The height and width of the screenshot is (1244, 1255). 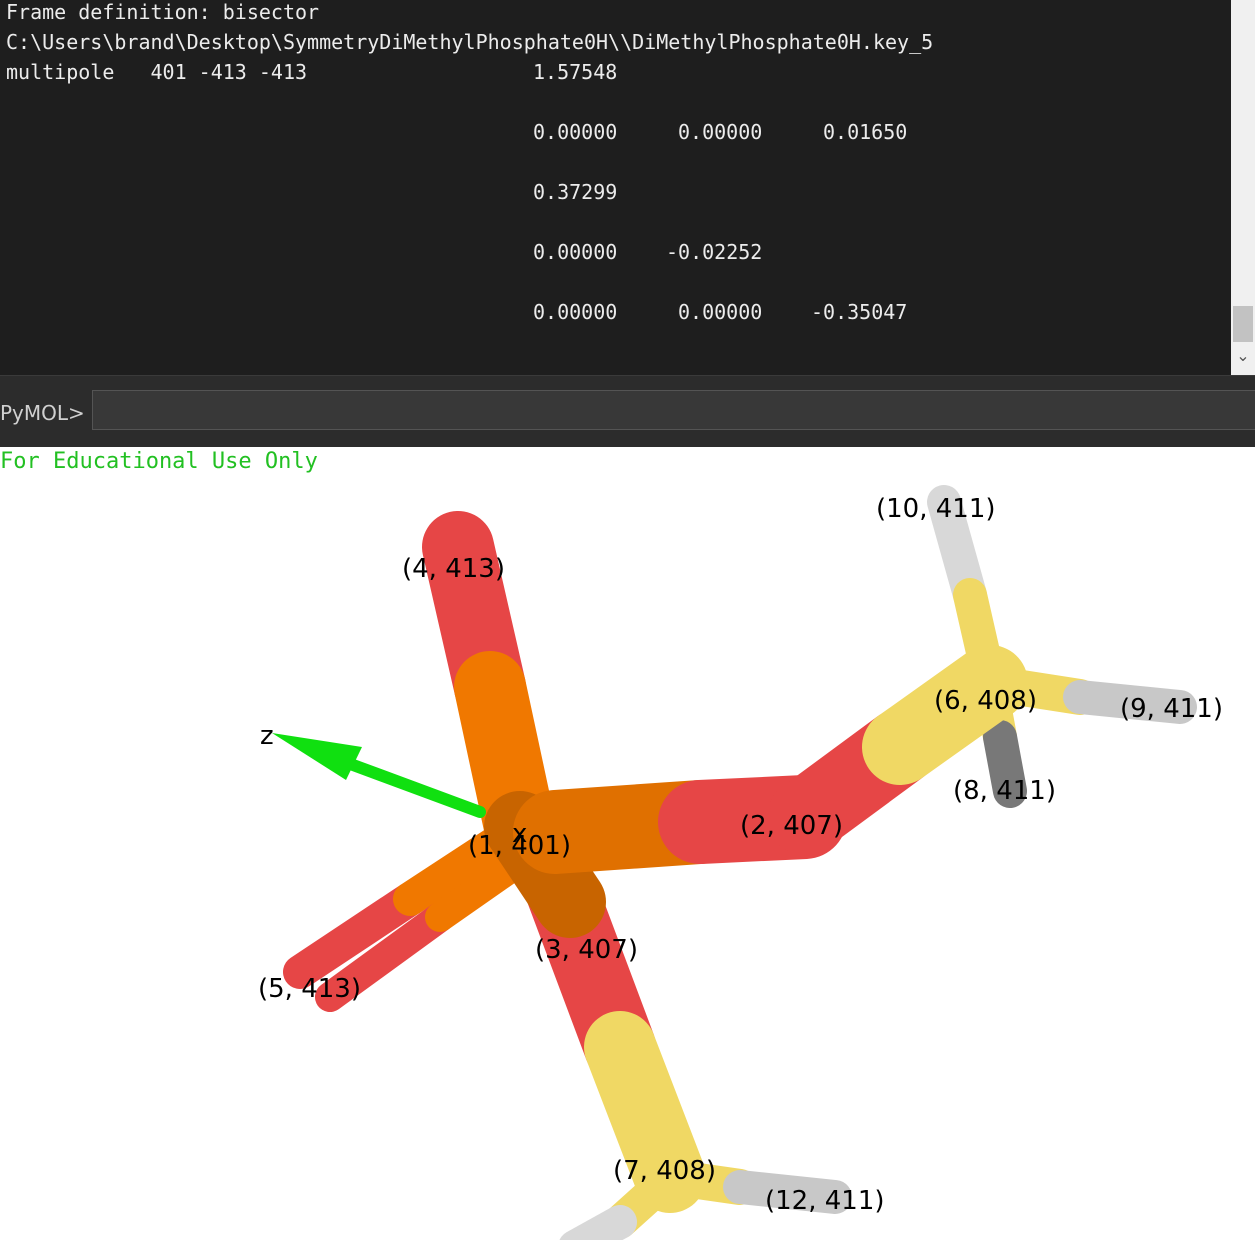 What do you see at coordinates (791, 826) in the screenshot?
I see `atom-label-2: (2, 407)` at bounding box center [791, 826].